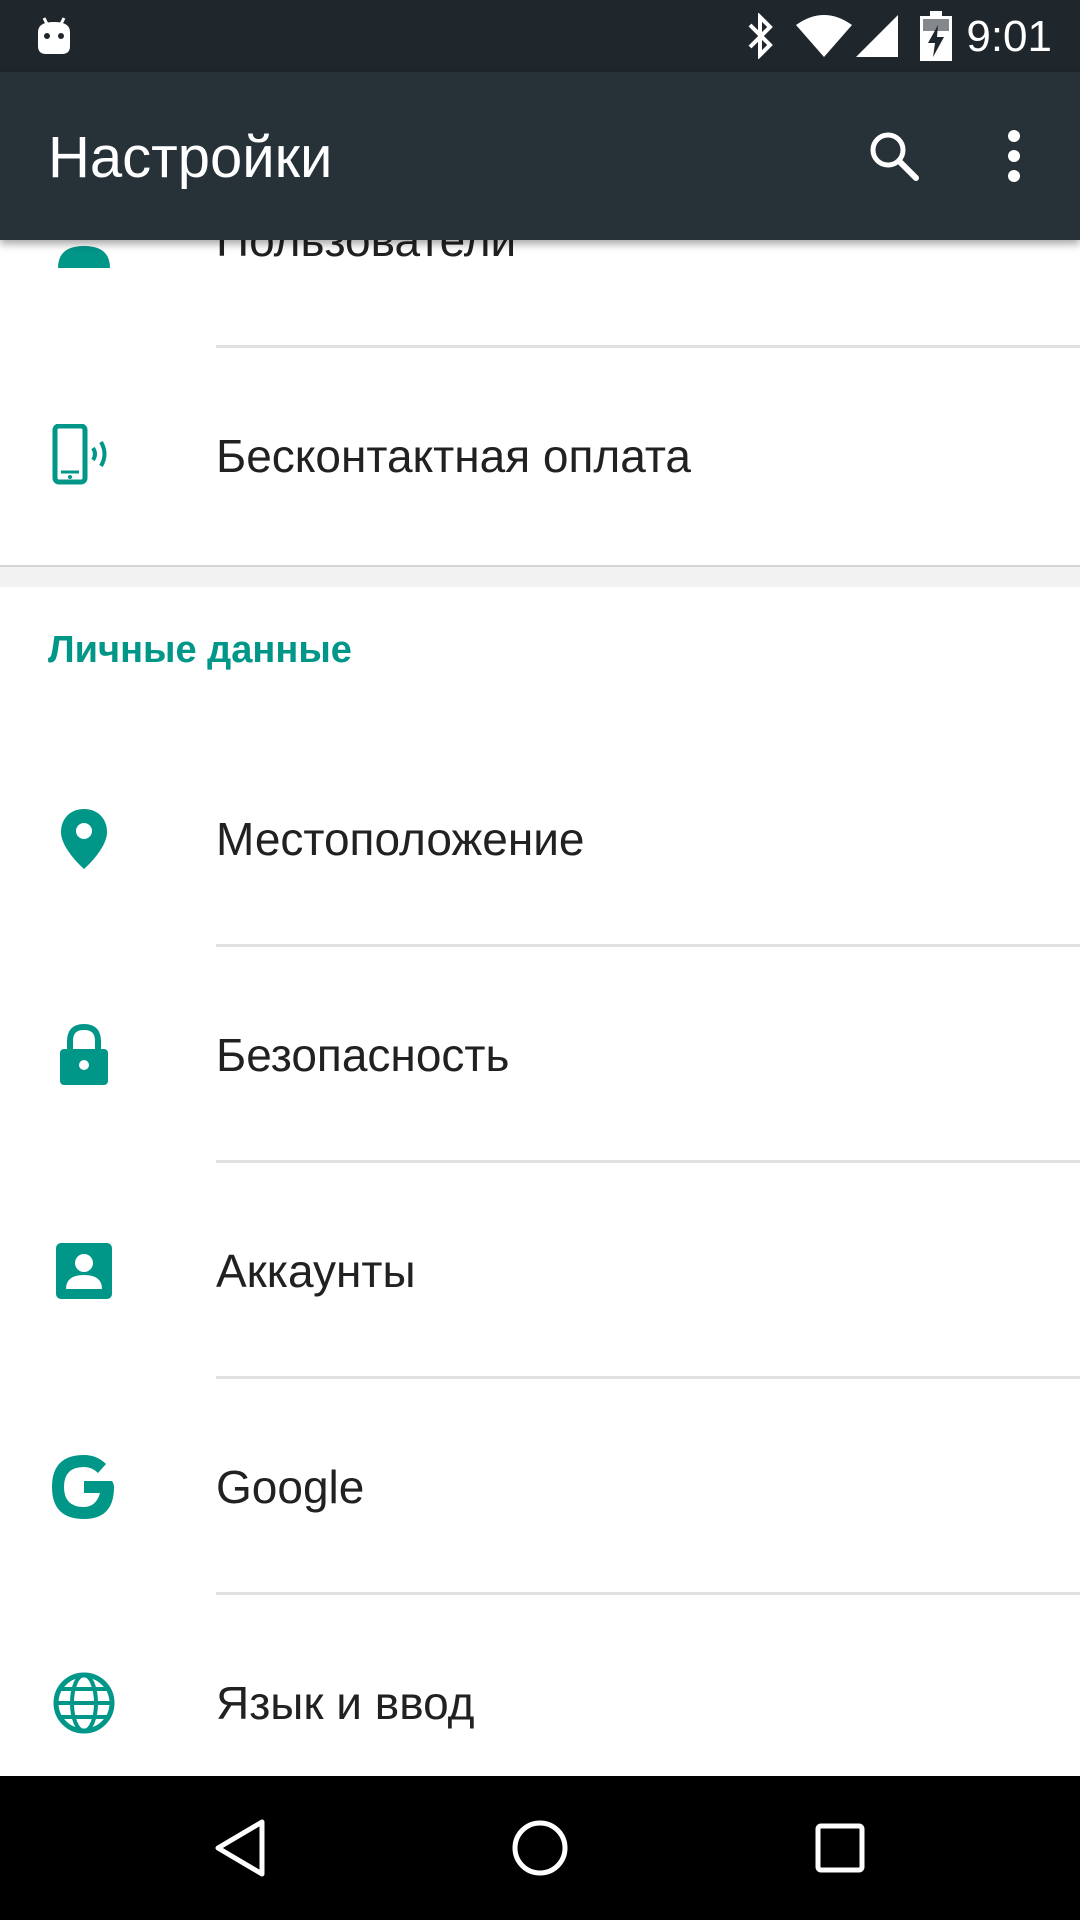 Image resolution: width=1080 pixels, height=1920 pixels. Describe the element at coordinates (366, 253) in the screenshot. I see `settings-item-label: Пользователи` at that location.